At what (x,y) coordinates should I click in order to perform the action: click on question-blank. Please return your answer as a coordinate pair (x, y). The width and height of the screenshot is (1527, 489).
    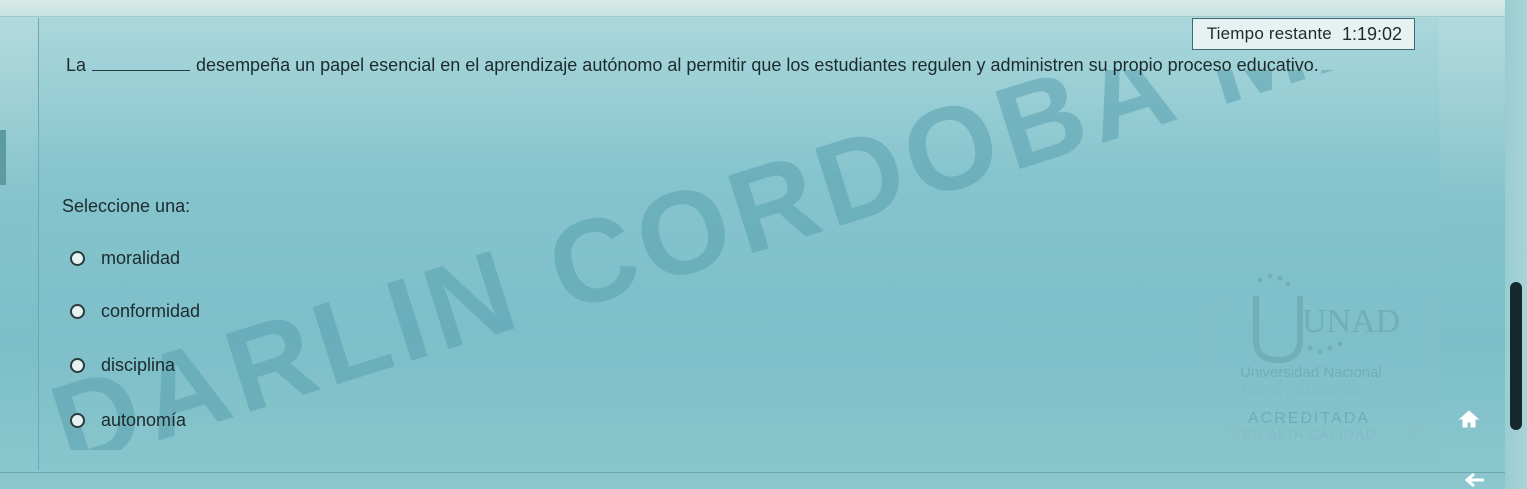
    Looking at the image, I should click on (141, 62).